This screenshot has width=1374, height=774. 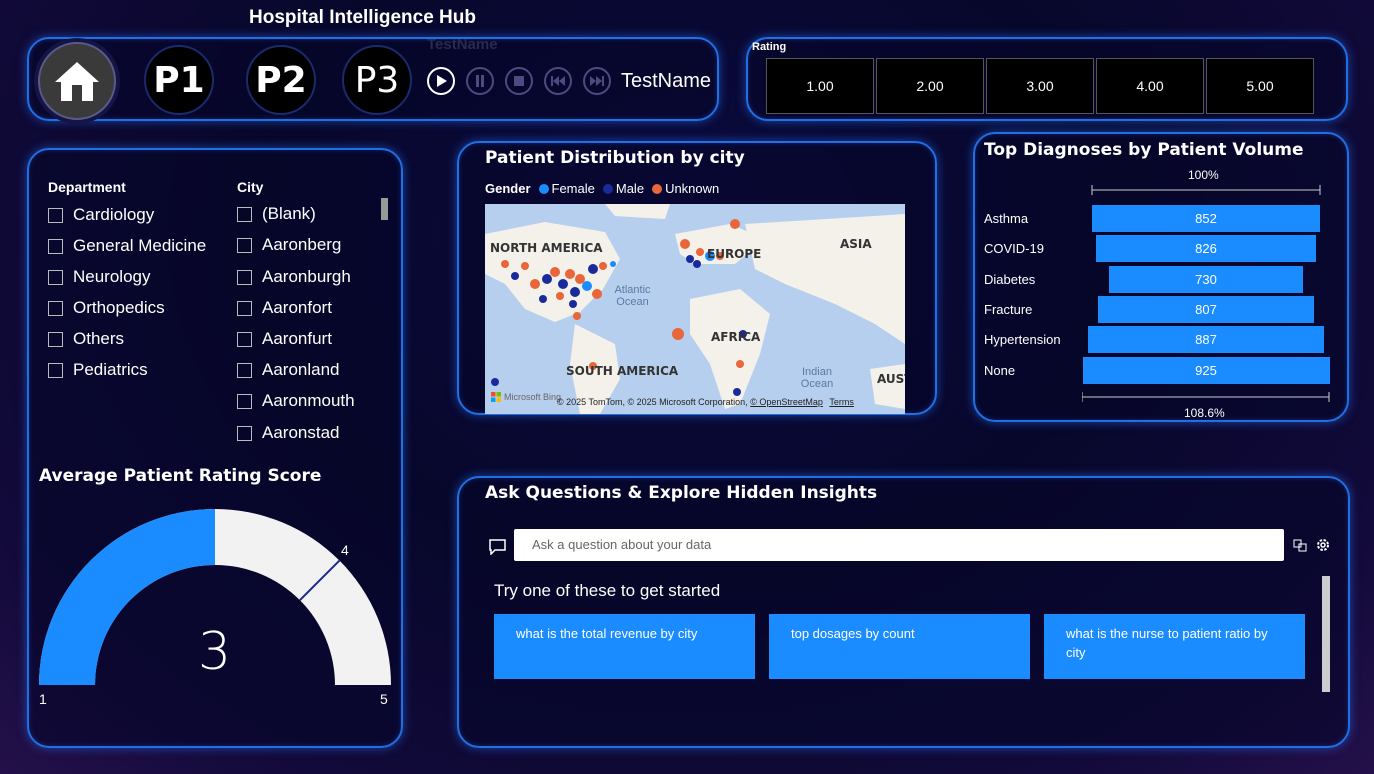 I want to click on city-option: (Blank), so click(x=276, y=214).